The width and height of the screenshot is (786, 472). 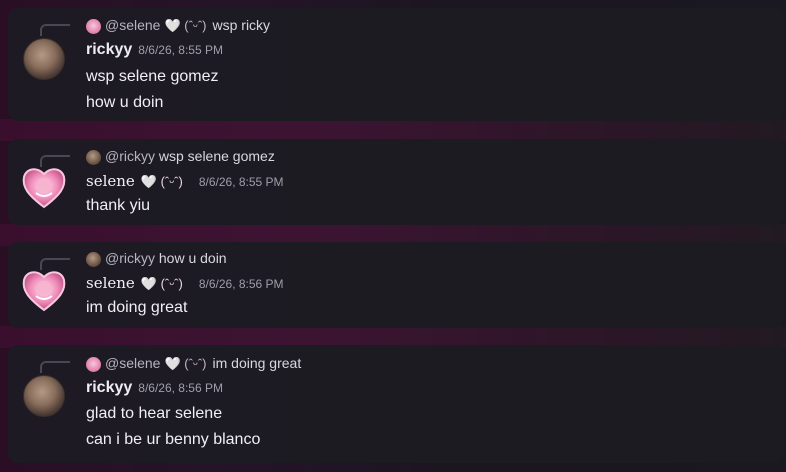 I want to click on message-line: thank yiu, so click(x=118, y=205).